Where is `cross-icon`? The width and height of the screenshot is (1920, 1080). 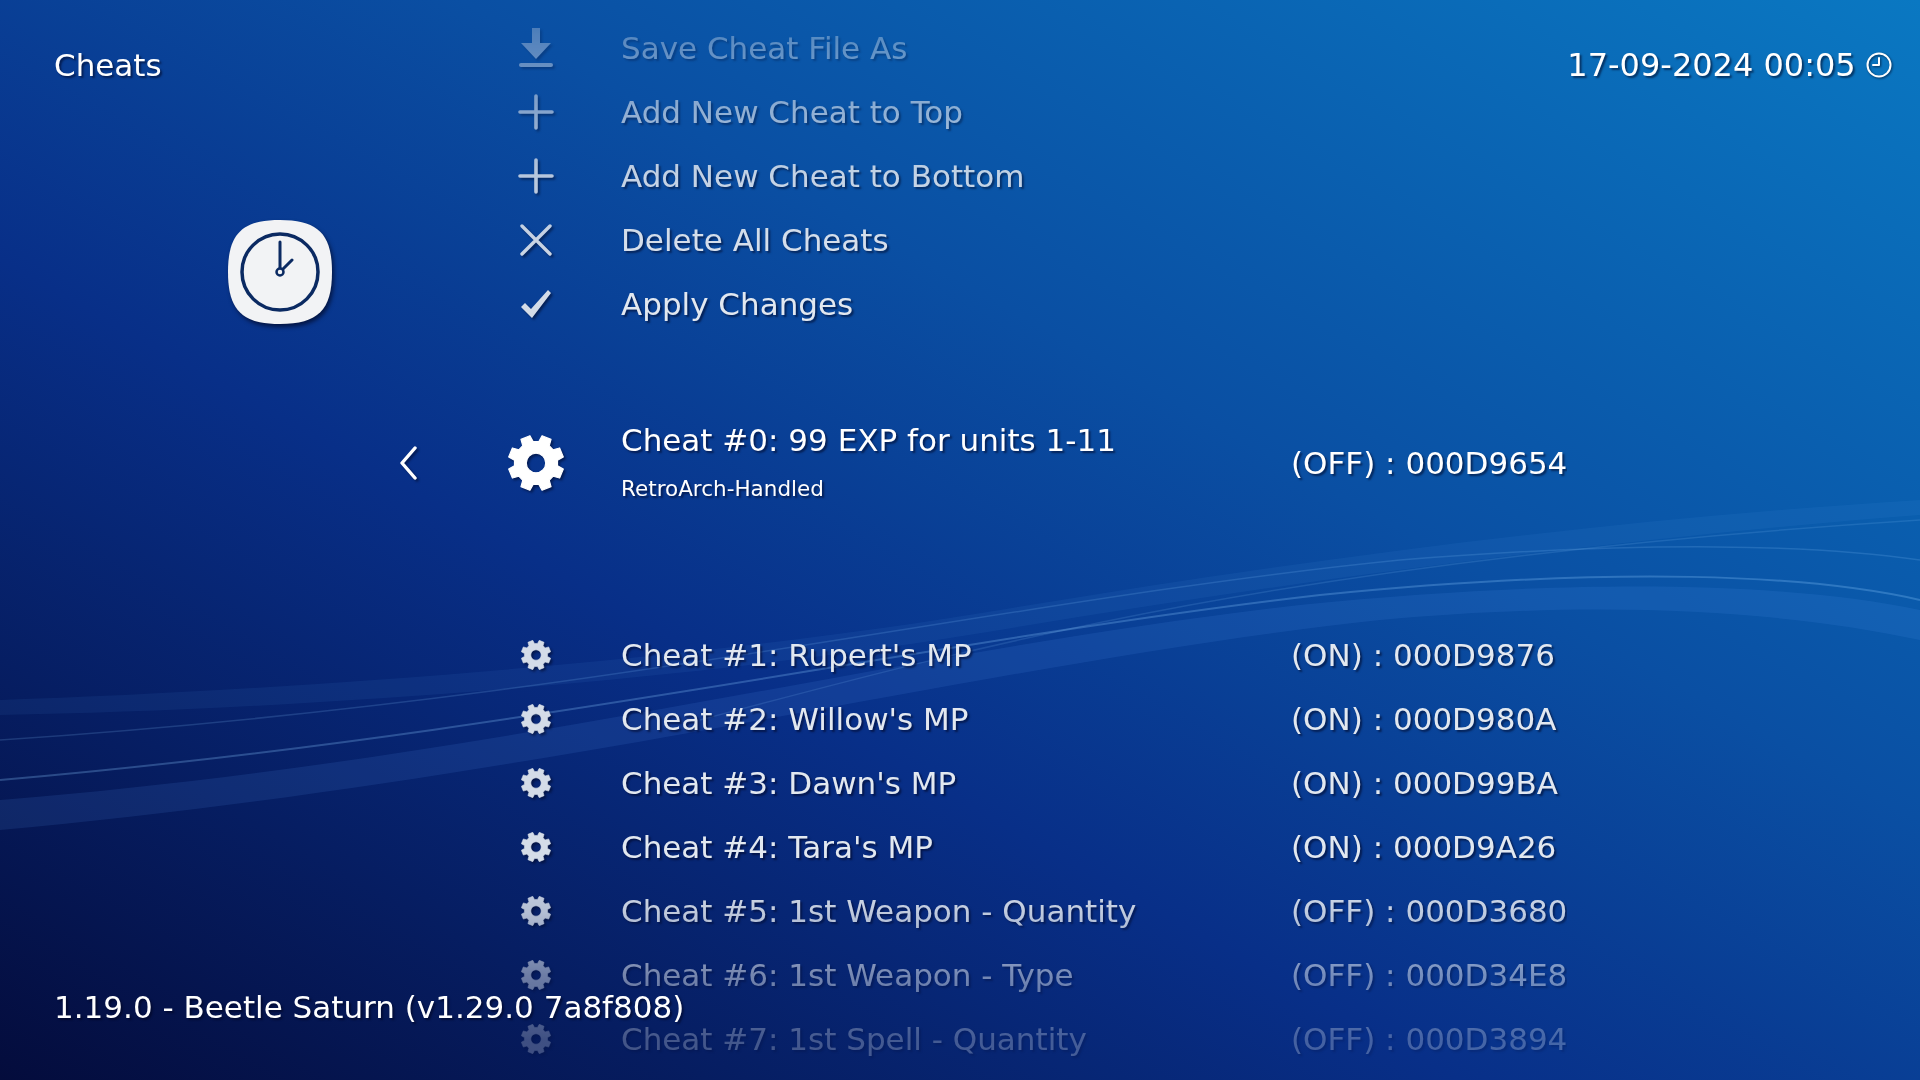
cross-icon is located at coordinates (536, 240).